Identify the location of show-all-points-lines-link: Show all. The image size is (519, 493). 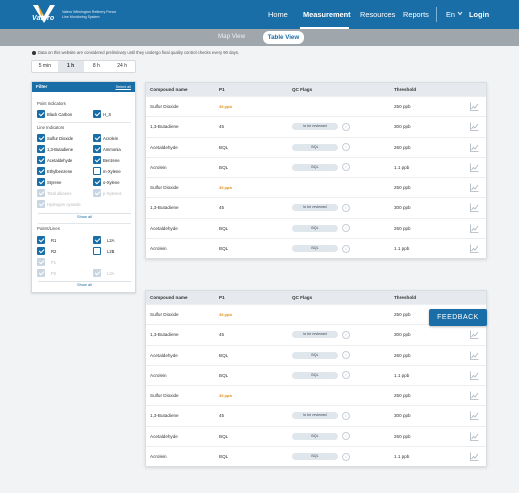
(84, 284).